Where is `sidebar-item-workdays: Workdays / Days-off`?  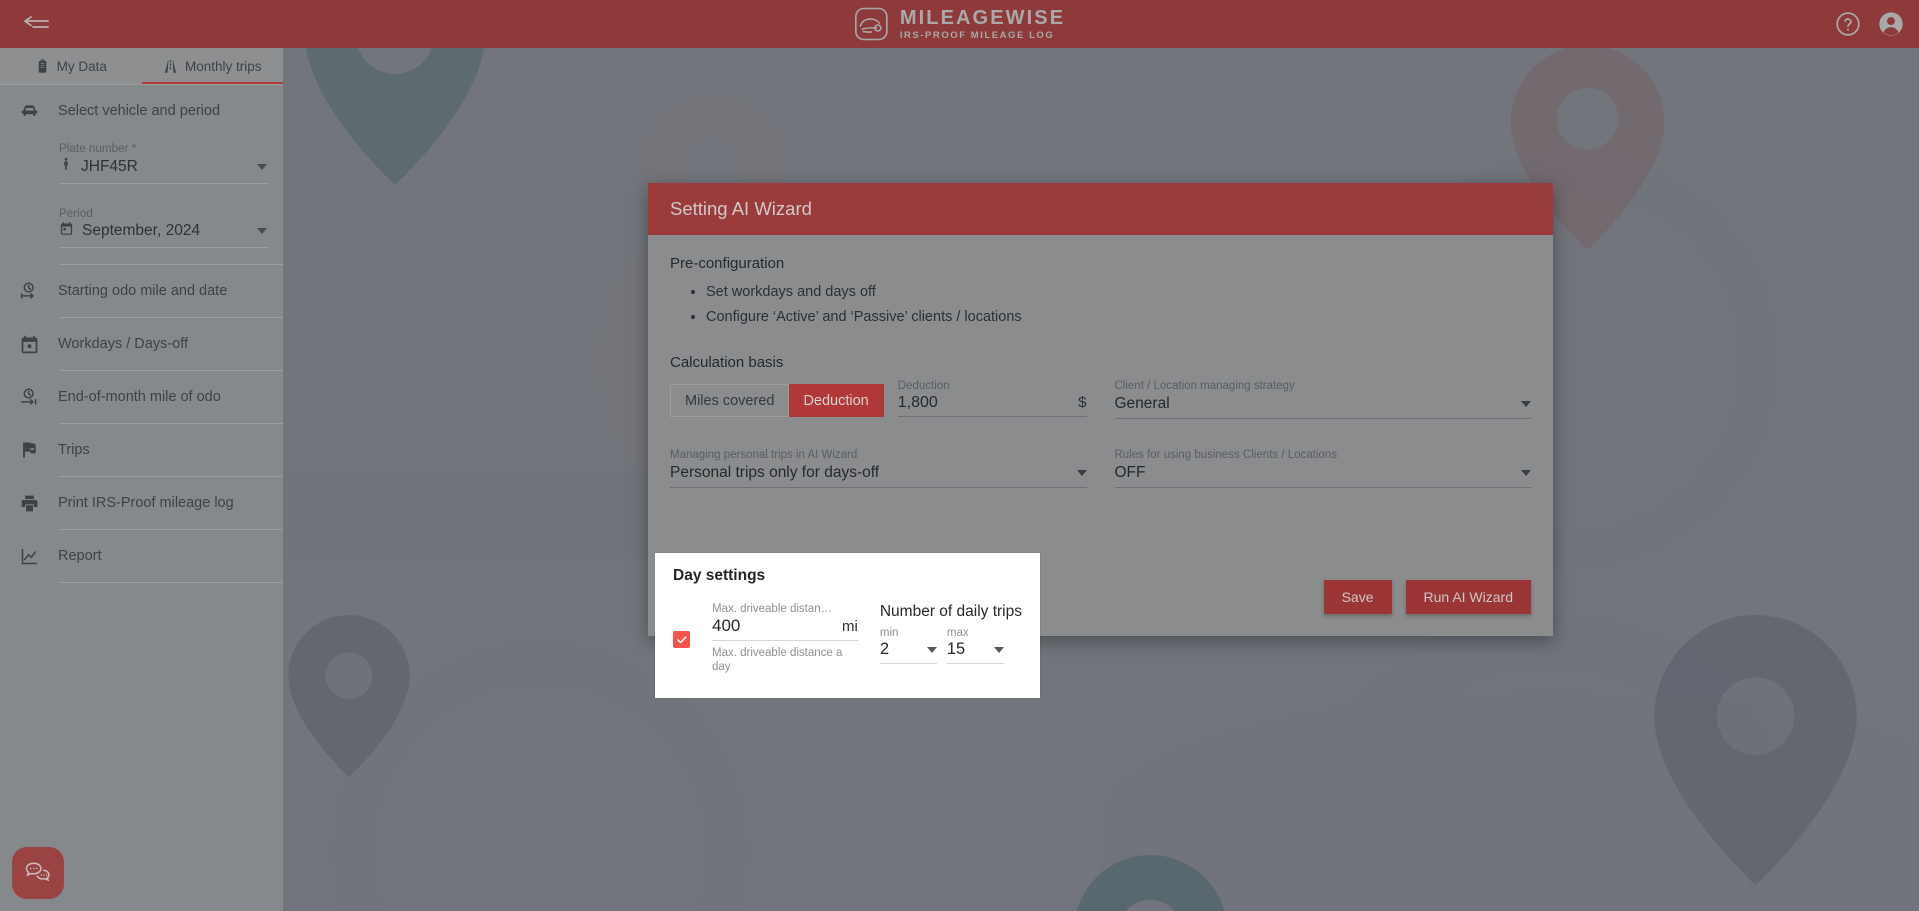
sidebar-item-workdays: Workdays / Days-off is located at coordinates (141, 344).